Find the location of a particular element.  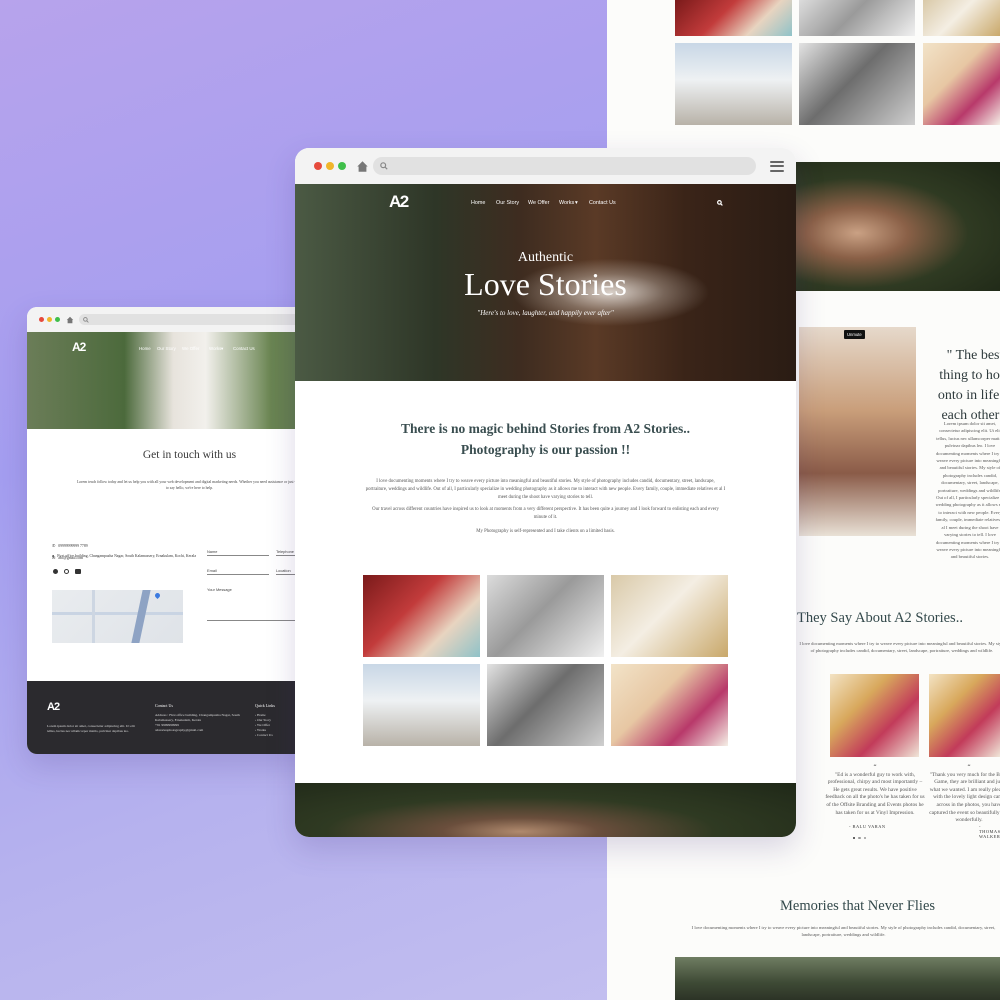

name-field: Name is located at coordinates (238, 552).